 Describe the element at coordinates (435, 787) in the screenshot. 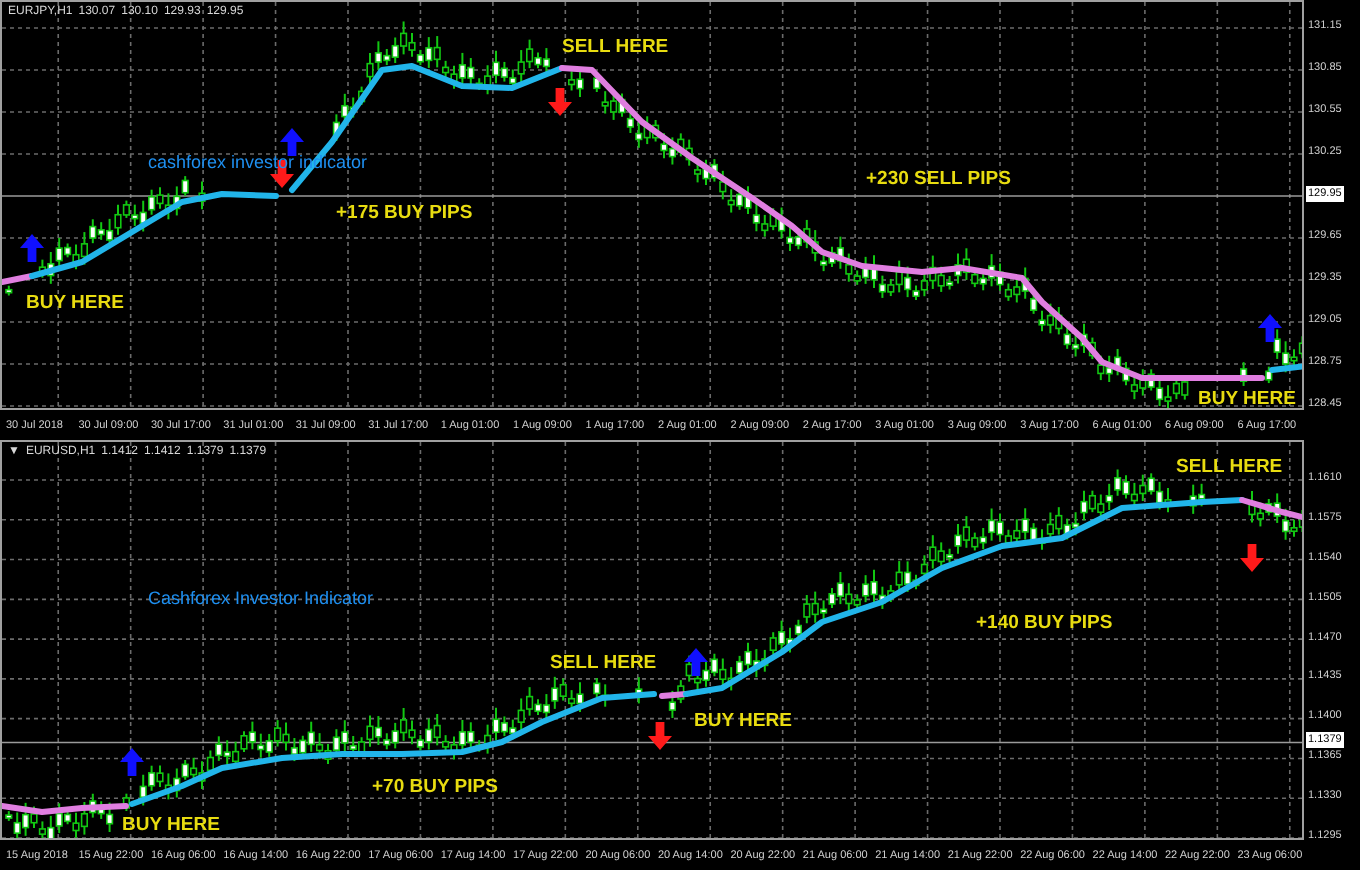

I see `signal-label: +70 BUY PIPS` at that location.